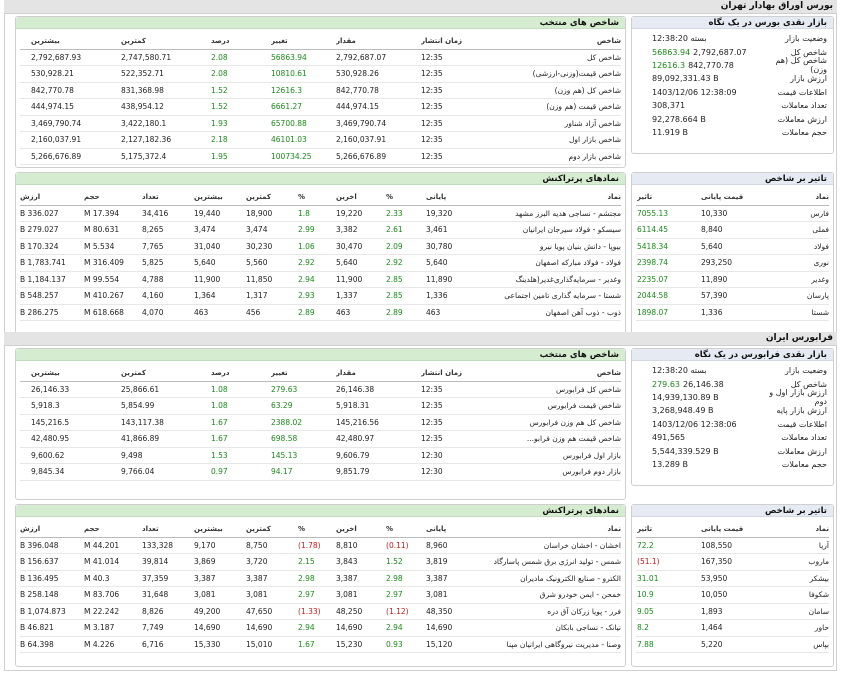  Describe the element at coordinates (798, 279) in the screenshot. I see `table-cell: وغدیر` at that location.